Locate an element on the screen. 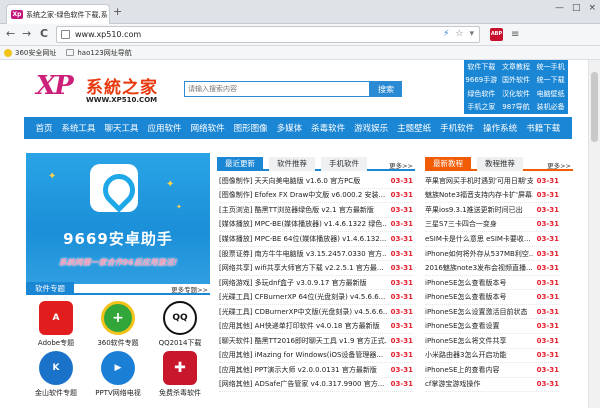 This screenshot has height=408, width=600. list-item: 小米路由器3怎么开启功能 03-31 is located at coordinates (492, 356).